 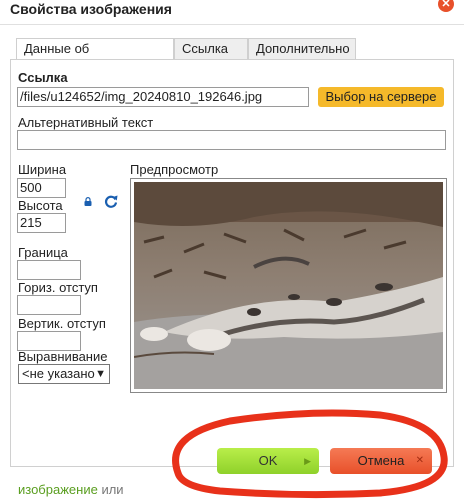 What do you see at coordinates (58, 287) in the screenshot?
I see `hspace-label: Гориз. отступ` at bounding box center [58, 287].